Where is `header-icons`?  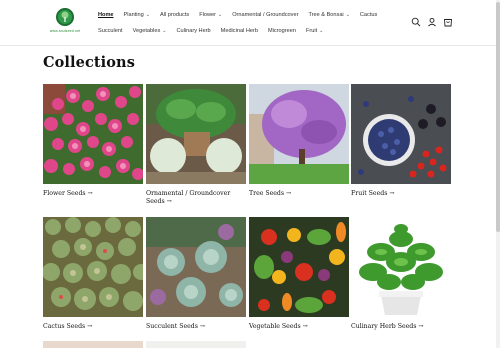
header-icons is located at coordinates (429, 22).